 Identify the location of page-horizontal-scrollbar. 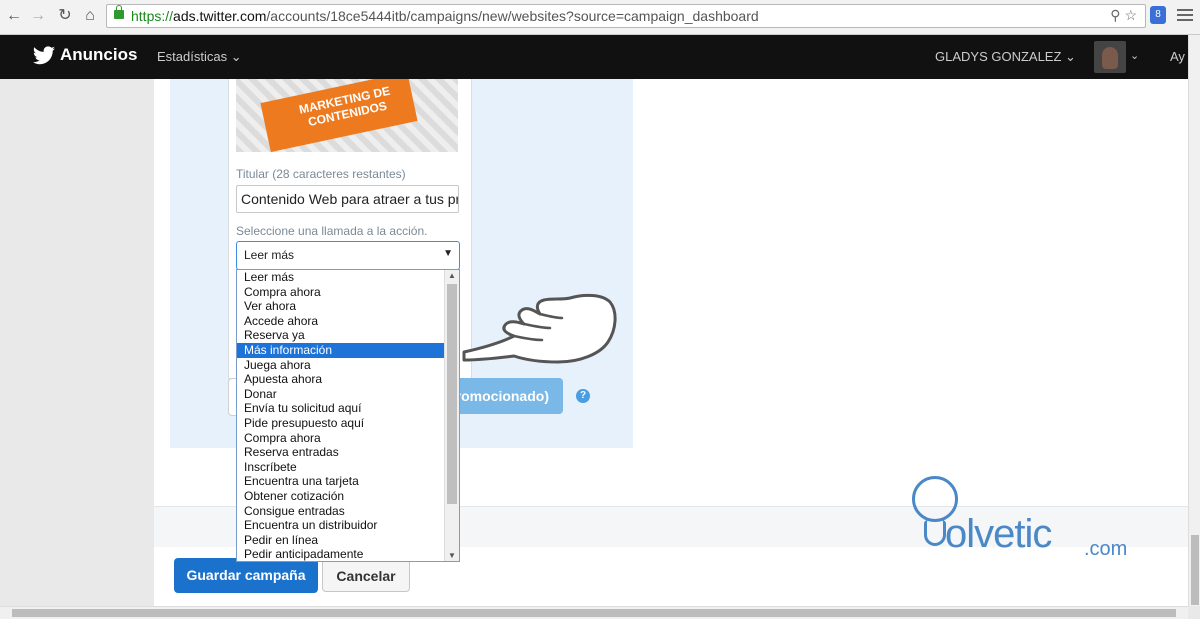
(594, 612).